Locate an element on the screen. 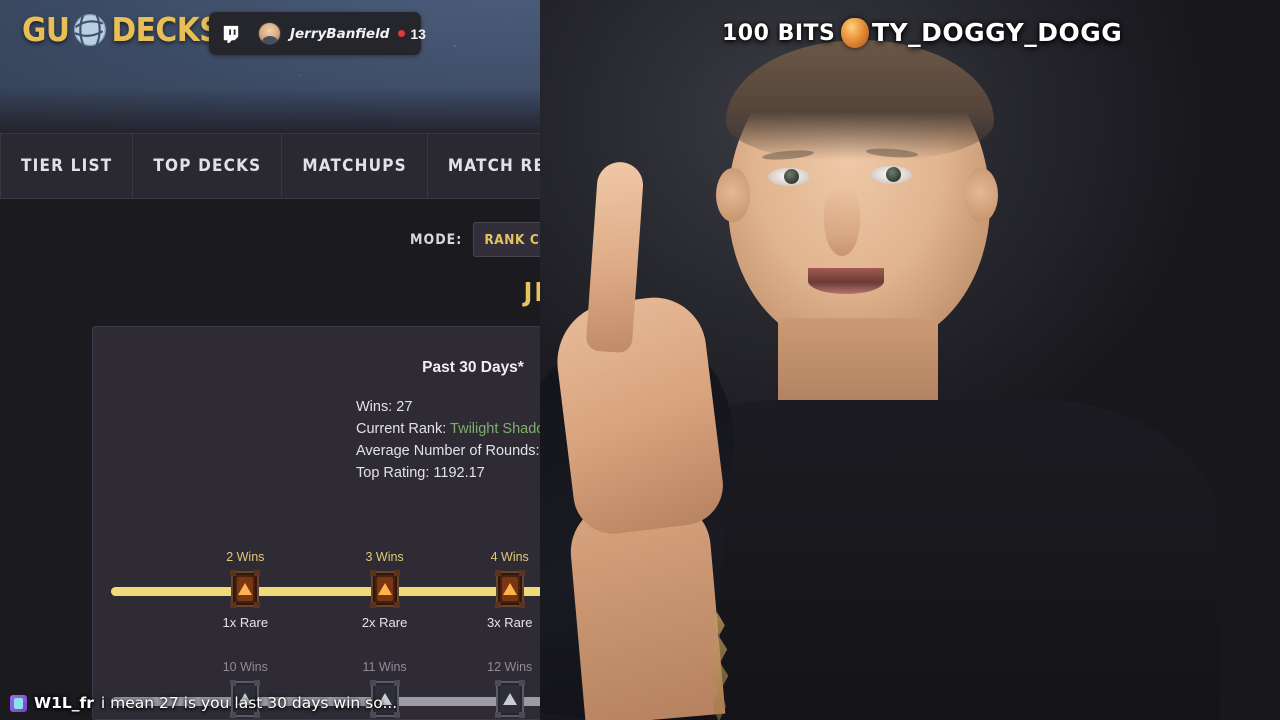  tab-tier-list: TIER LIST is located at coordinates (67, 166).